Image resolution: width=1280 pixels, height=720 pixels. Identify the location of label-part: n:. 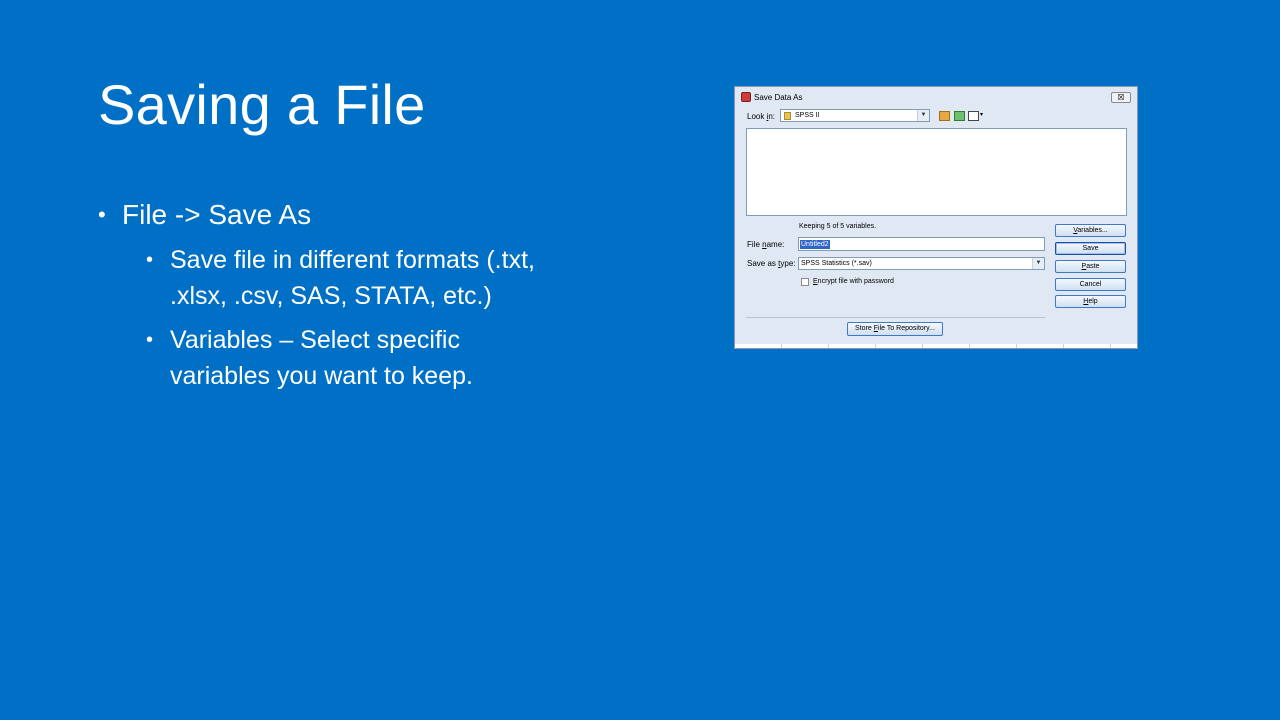
(772, 116).